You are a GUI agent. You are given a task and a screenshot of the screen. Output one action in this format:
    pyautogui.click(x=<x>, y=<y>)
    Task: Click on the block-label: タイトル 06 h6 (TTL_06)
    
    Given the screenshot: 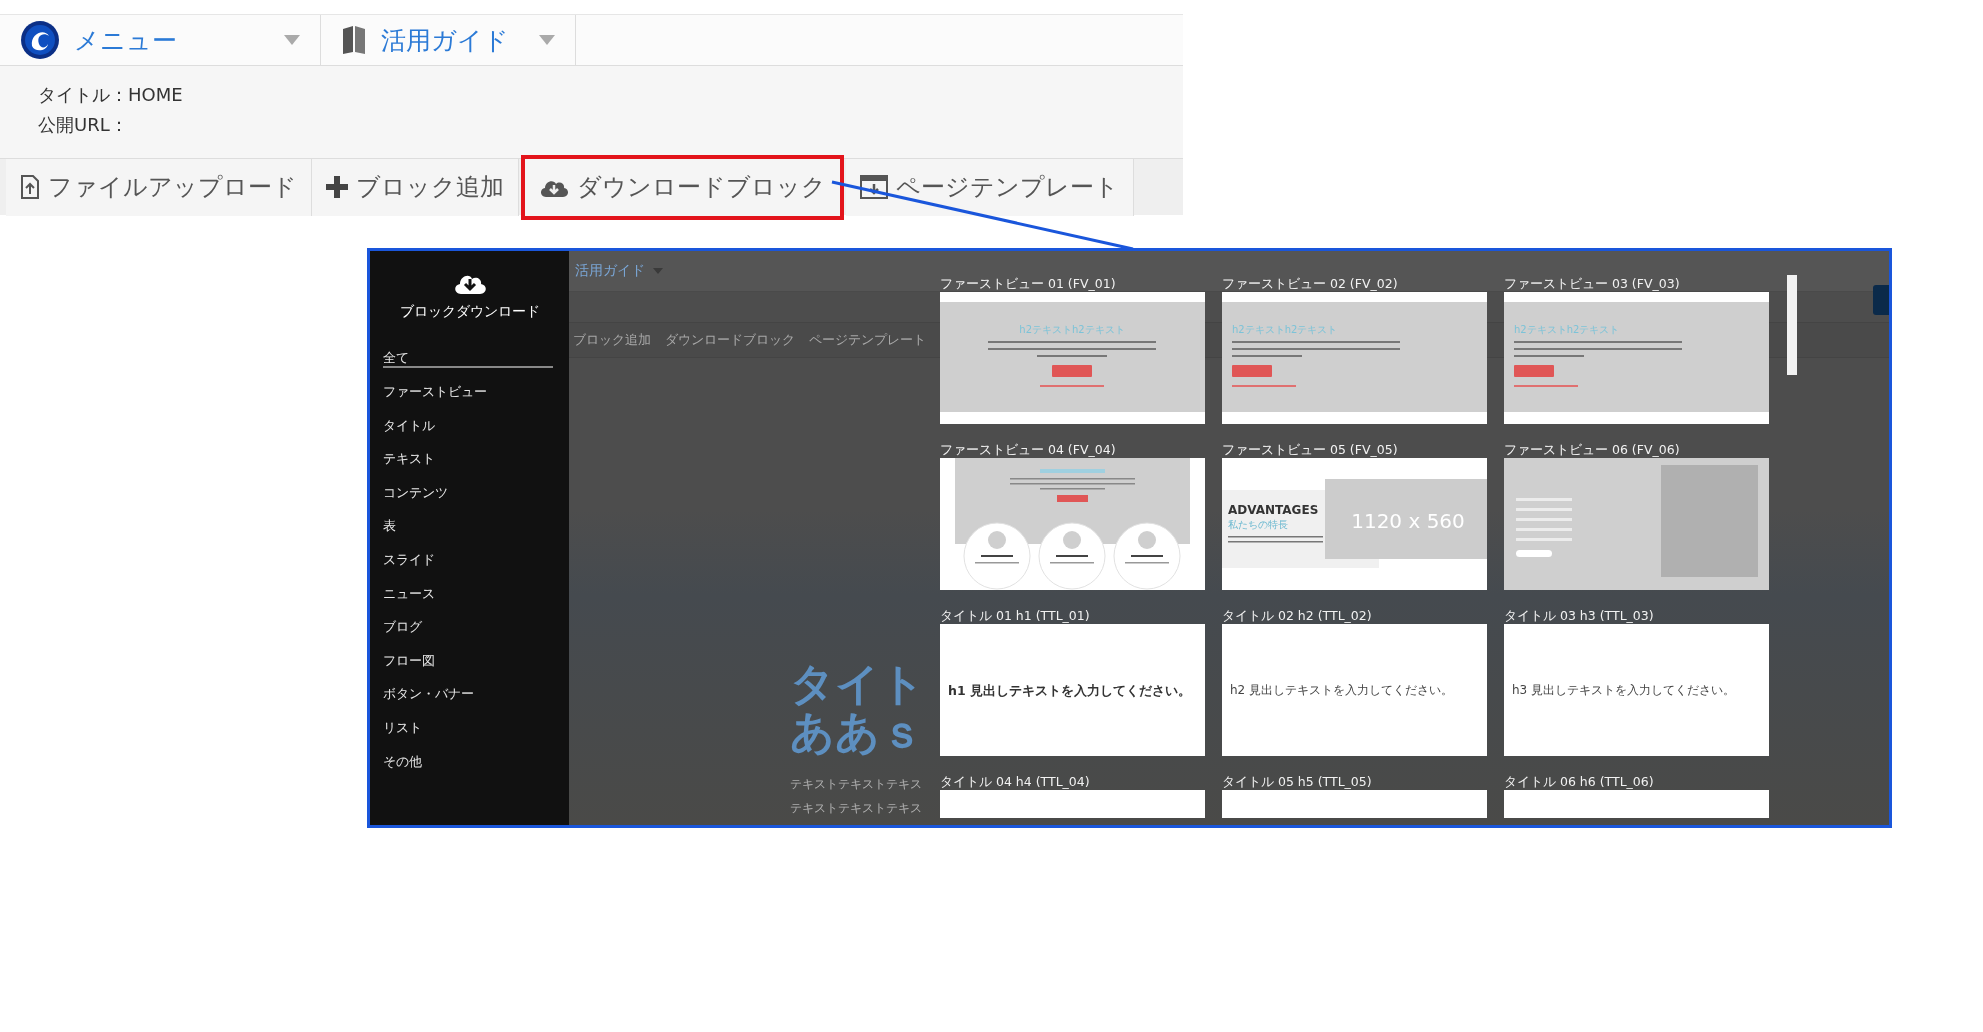 What is the action you would take?
    pyautogui.click(x=1579, y=782)
    